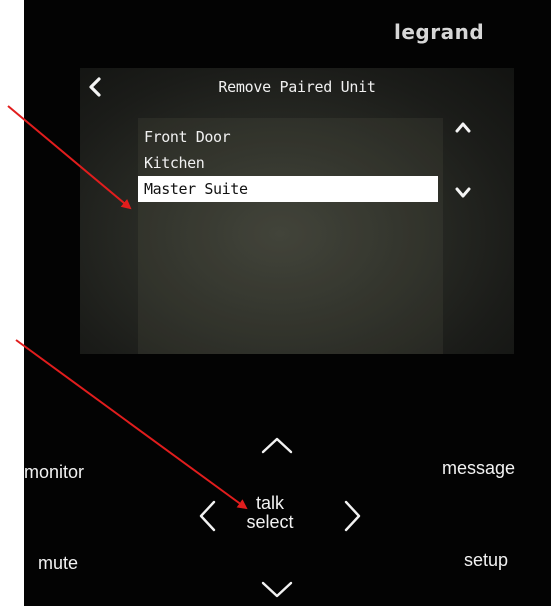  Describe the element at coordinates (353, 516) in the screenshot. I see `nav-right-icon` at that location.